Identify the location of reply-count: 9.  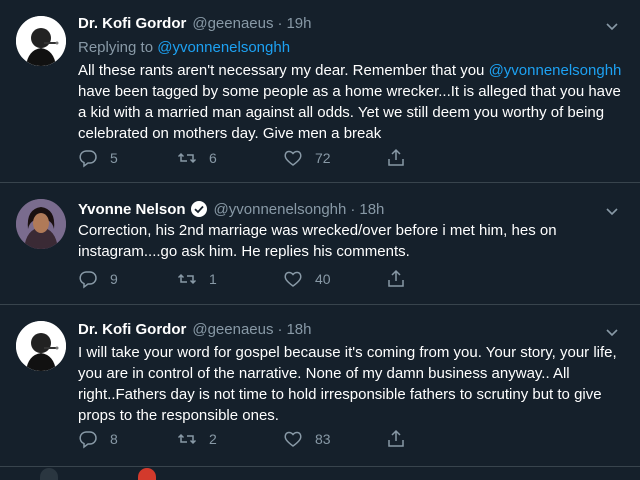
(114, 279).